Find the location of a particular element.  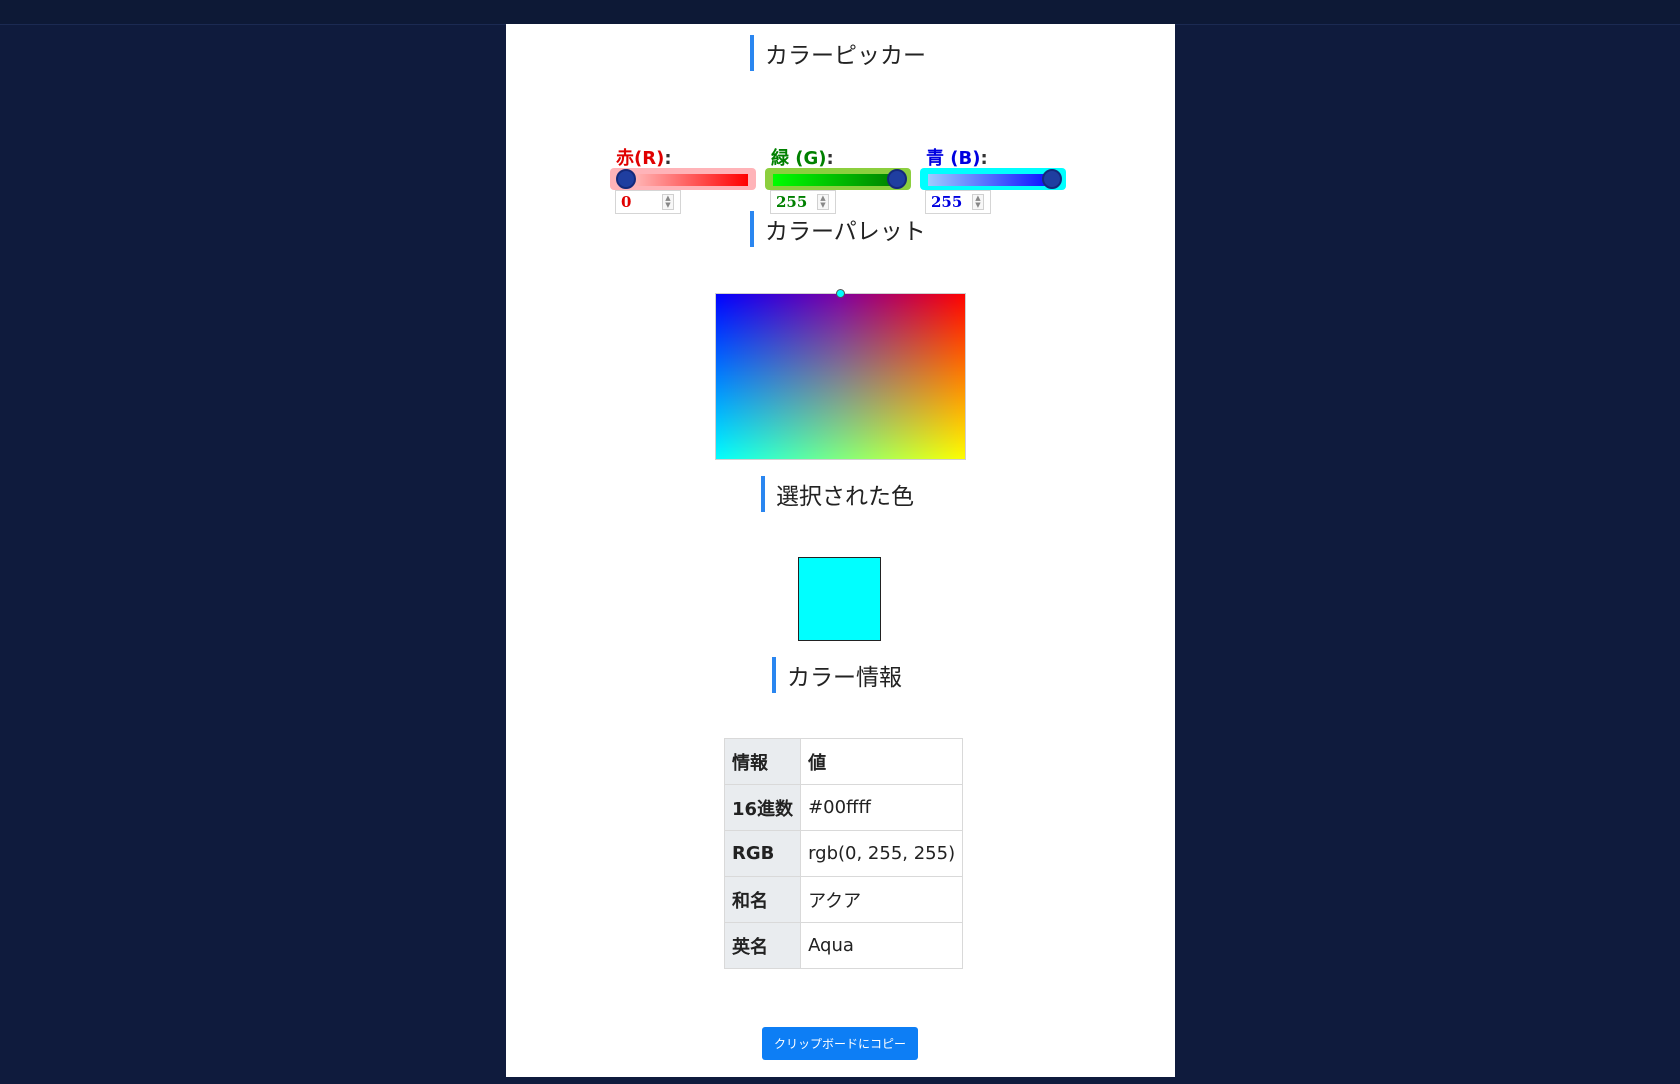

table-row: 和名 アクア is located at coordinates (843, 899).